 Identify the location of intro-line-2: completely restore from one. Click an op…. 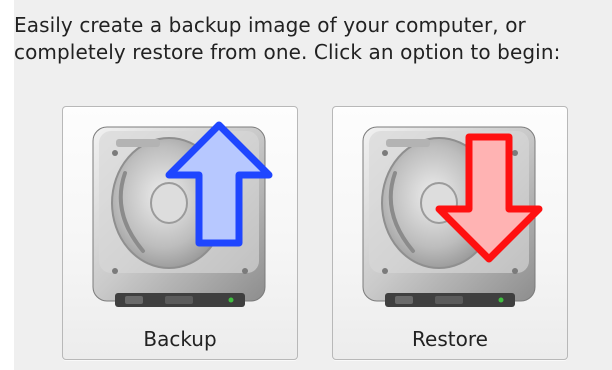
(287, 52).